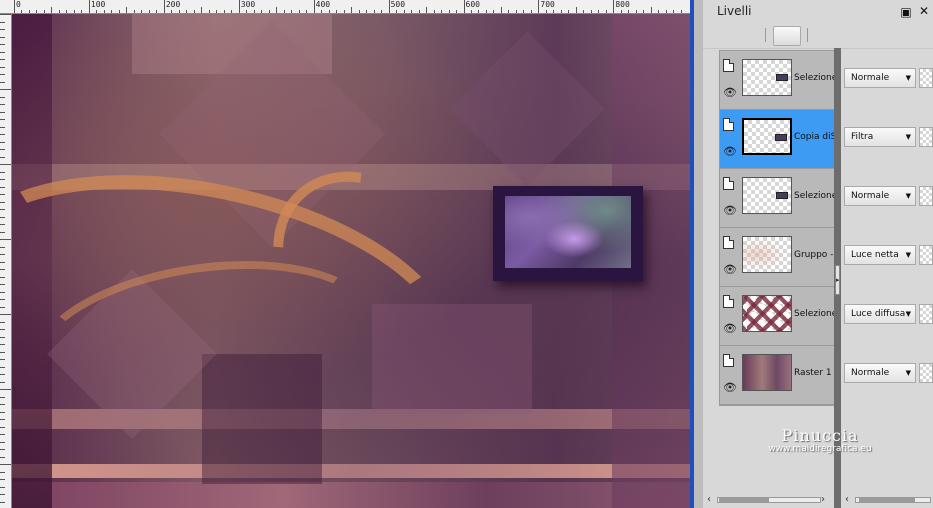 This screenshot has height=508, width=933. What do you see at coordinates (398, 4) in the screenshot?
I see `ruler-label: 500` at bounding box center [398, 4].